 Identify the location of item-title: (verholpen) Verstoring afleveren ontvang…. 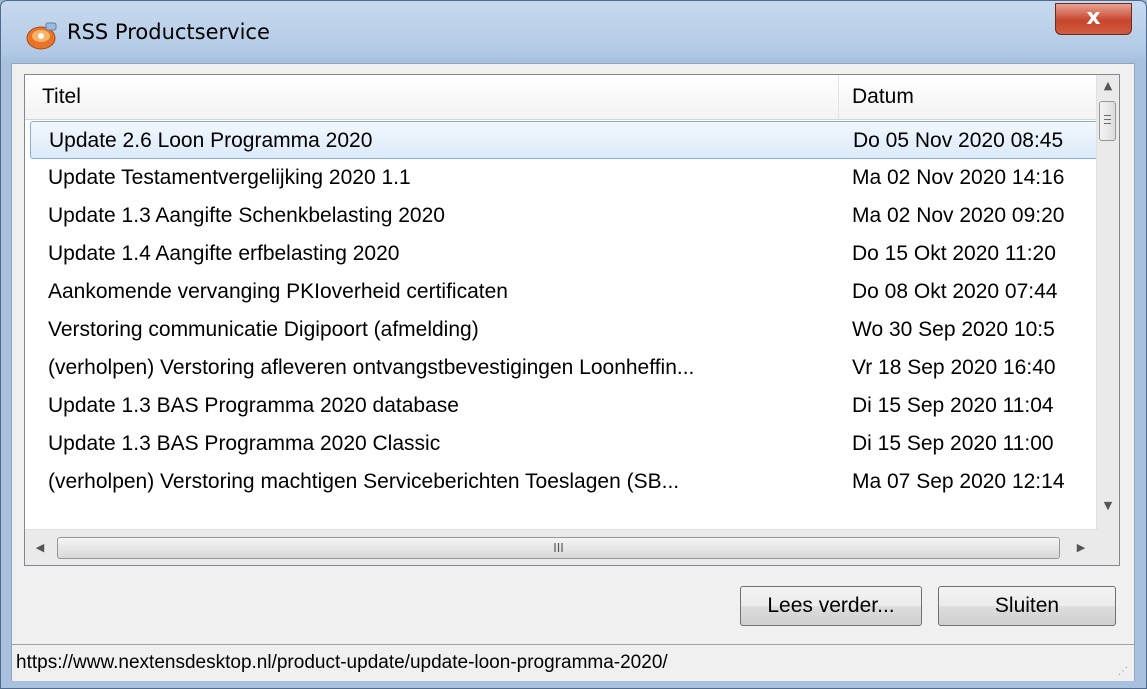
(371, 367).